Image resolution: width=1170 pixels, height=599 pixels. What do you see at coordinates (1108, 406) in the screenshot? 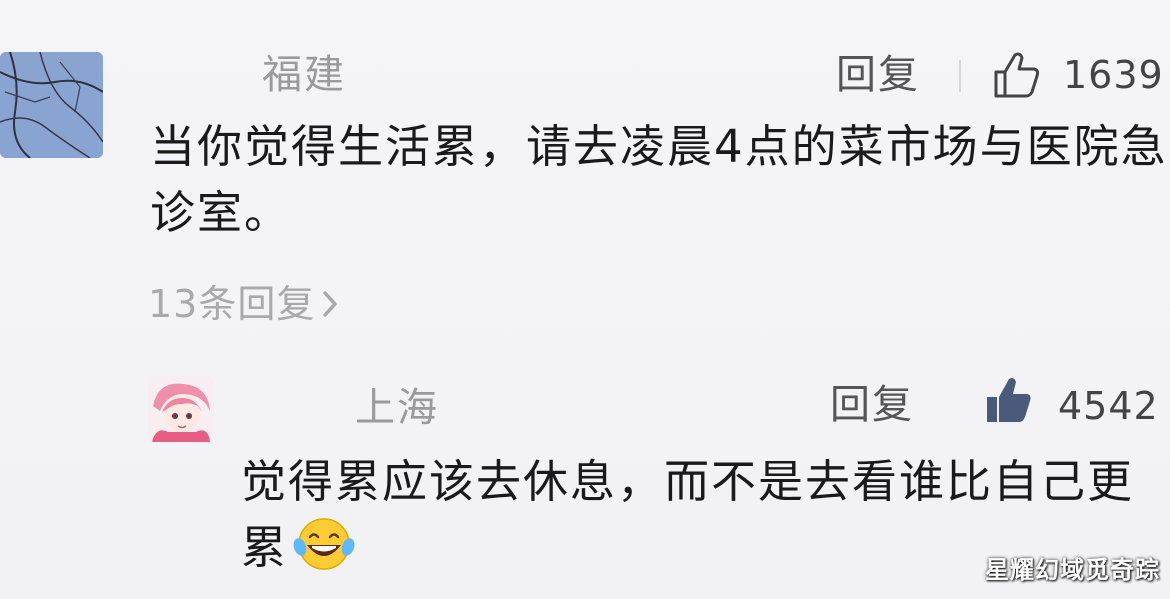
I see `like-count: 4542` at bounding box center [1108, 406].